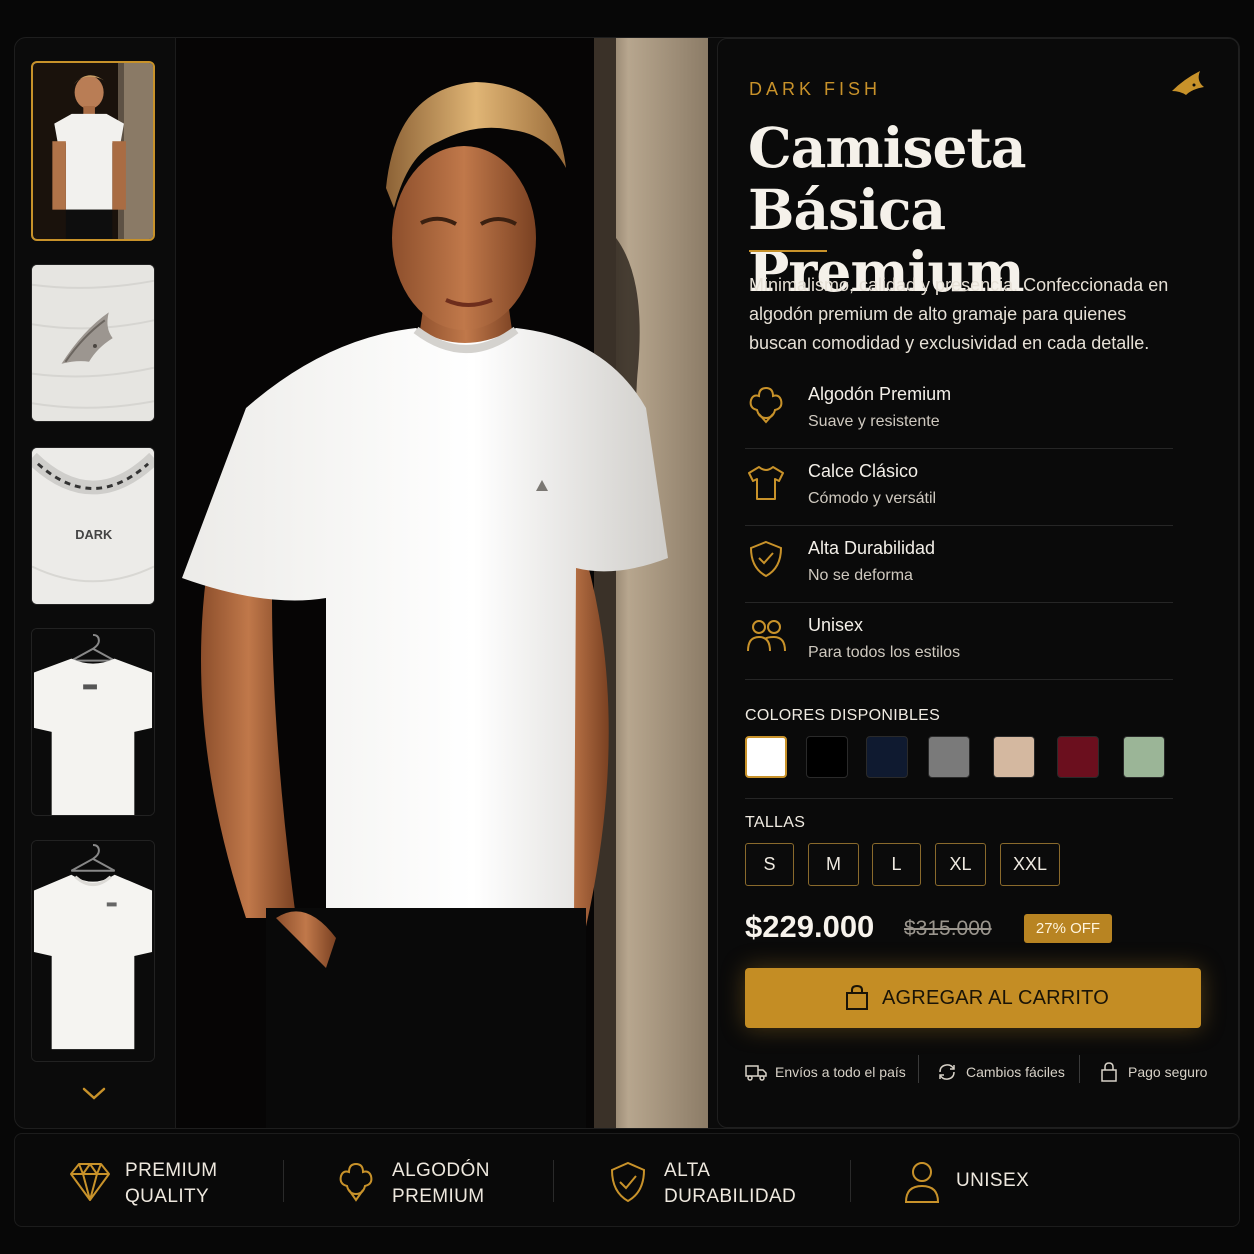  I want to click on product-title-line1: Camiseta Básica, so click(887, 178).